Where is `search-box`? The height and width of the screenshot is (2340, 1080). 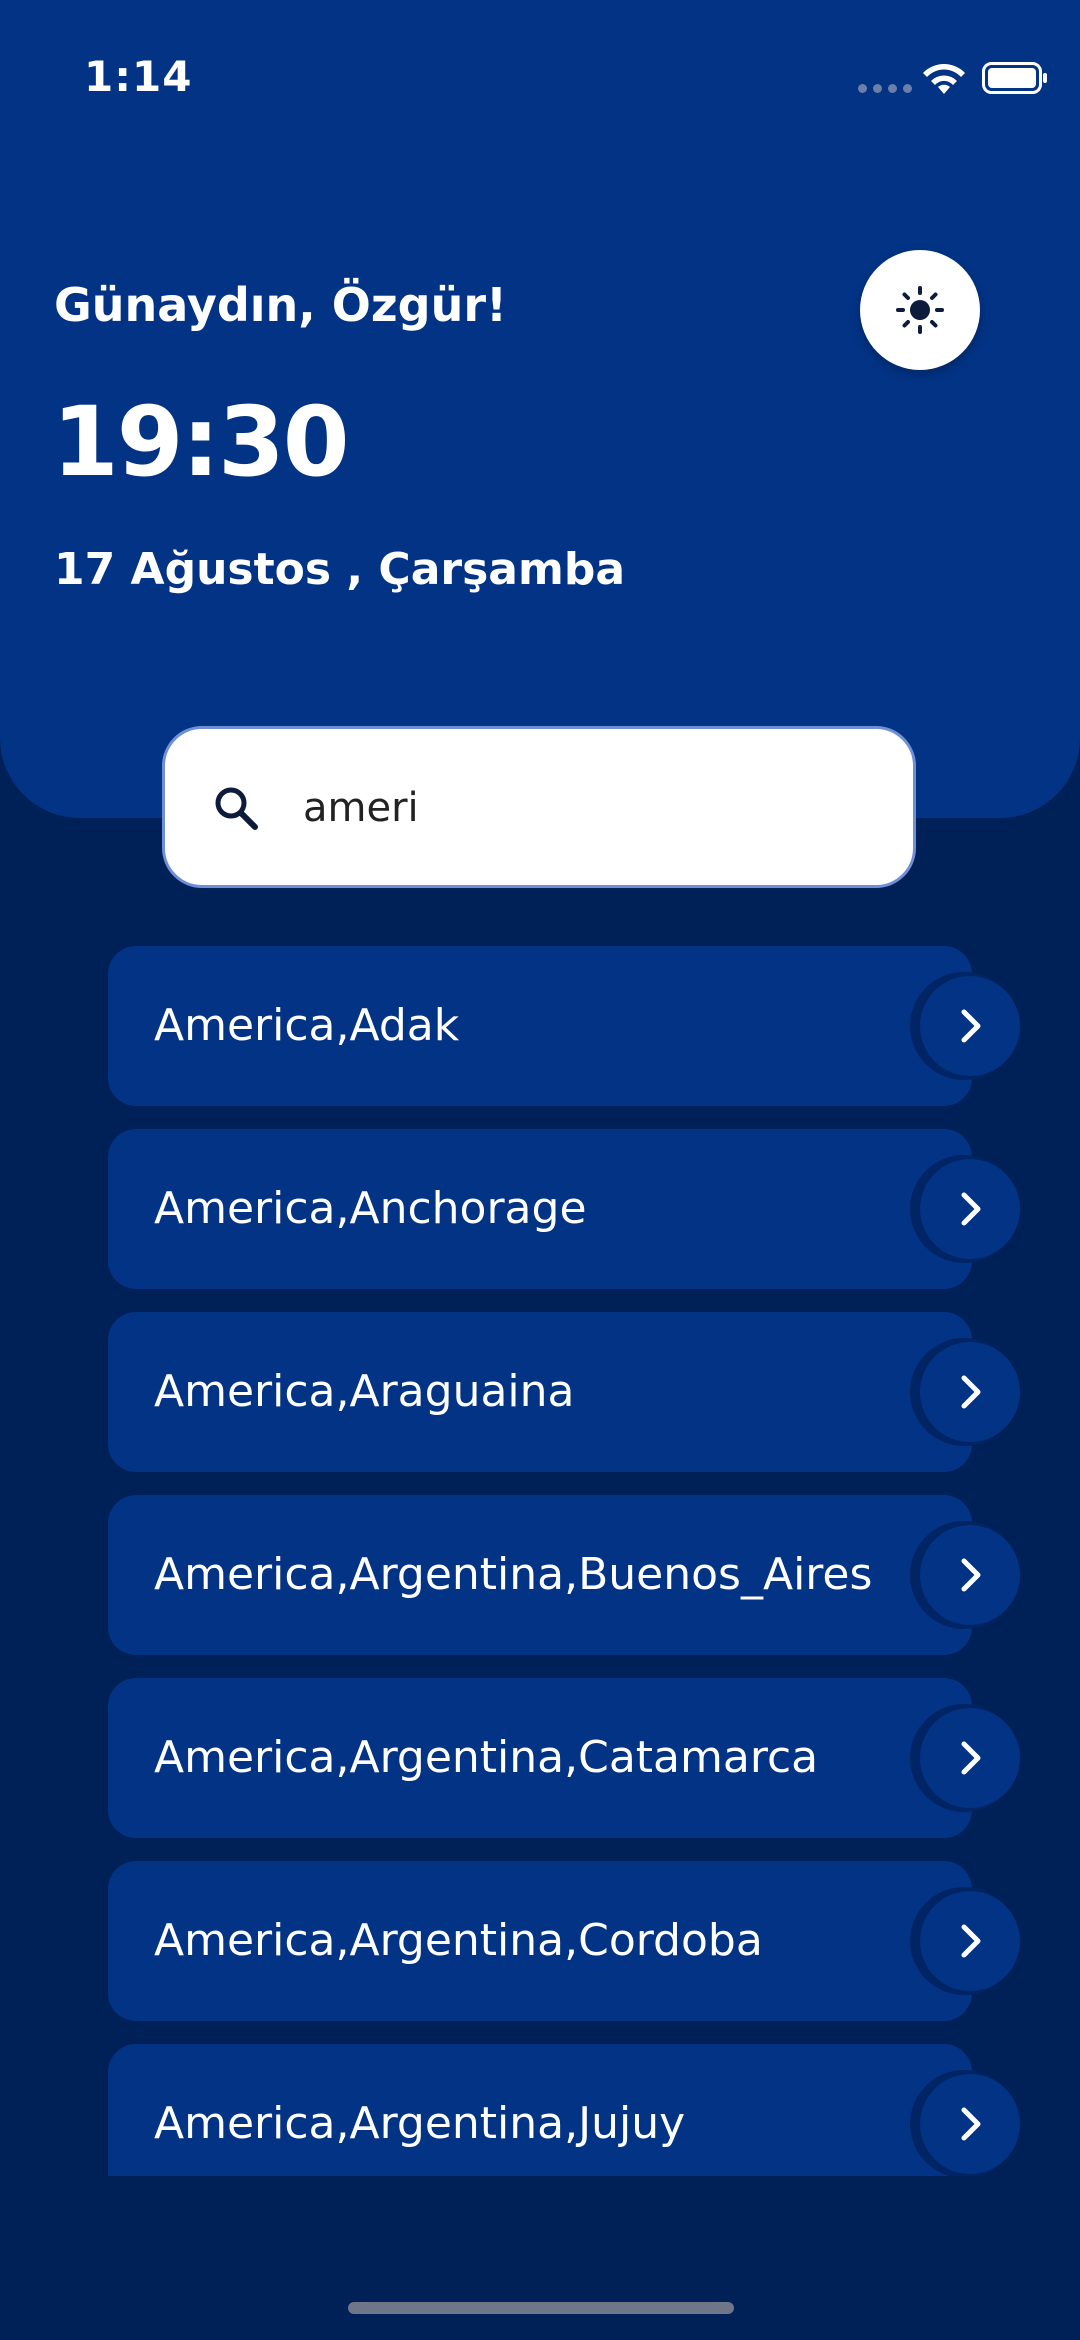 search-box is located at coordinates (539, 807).